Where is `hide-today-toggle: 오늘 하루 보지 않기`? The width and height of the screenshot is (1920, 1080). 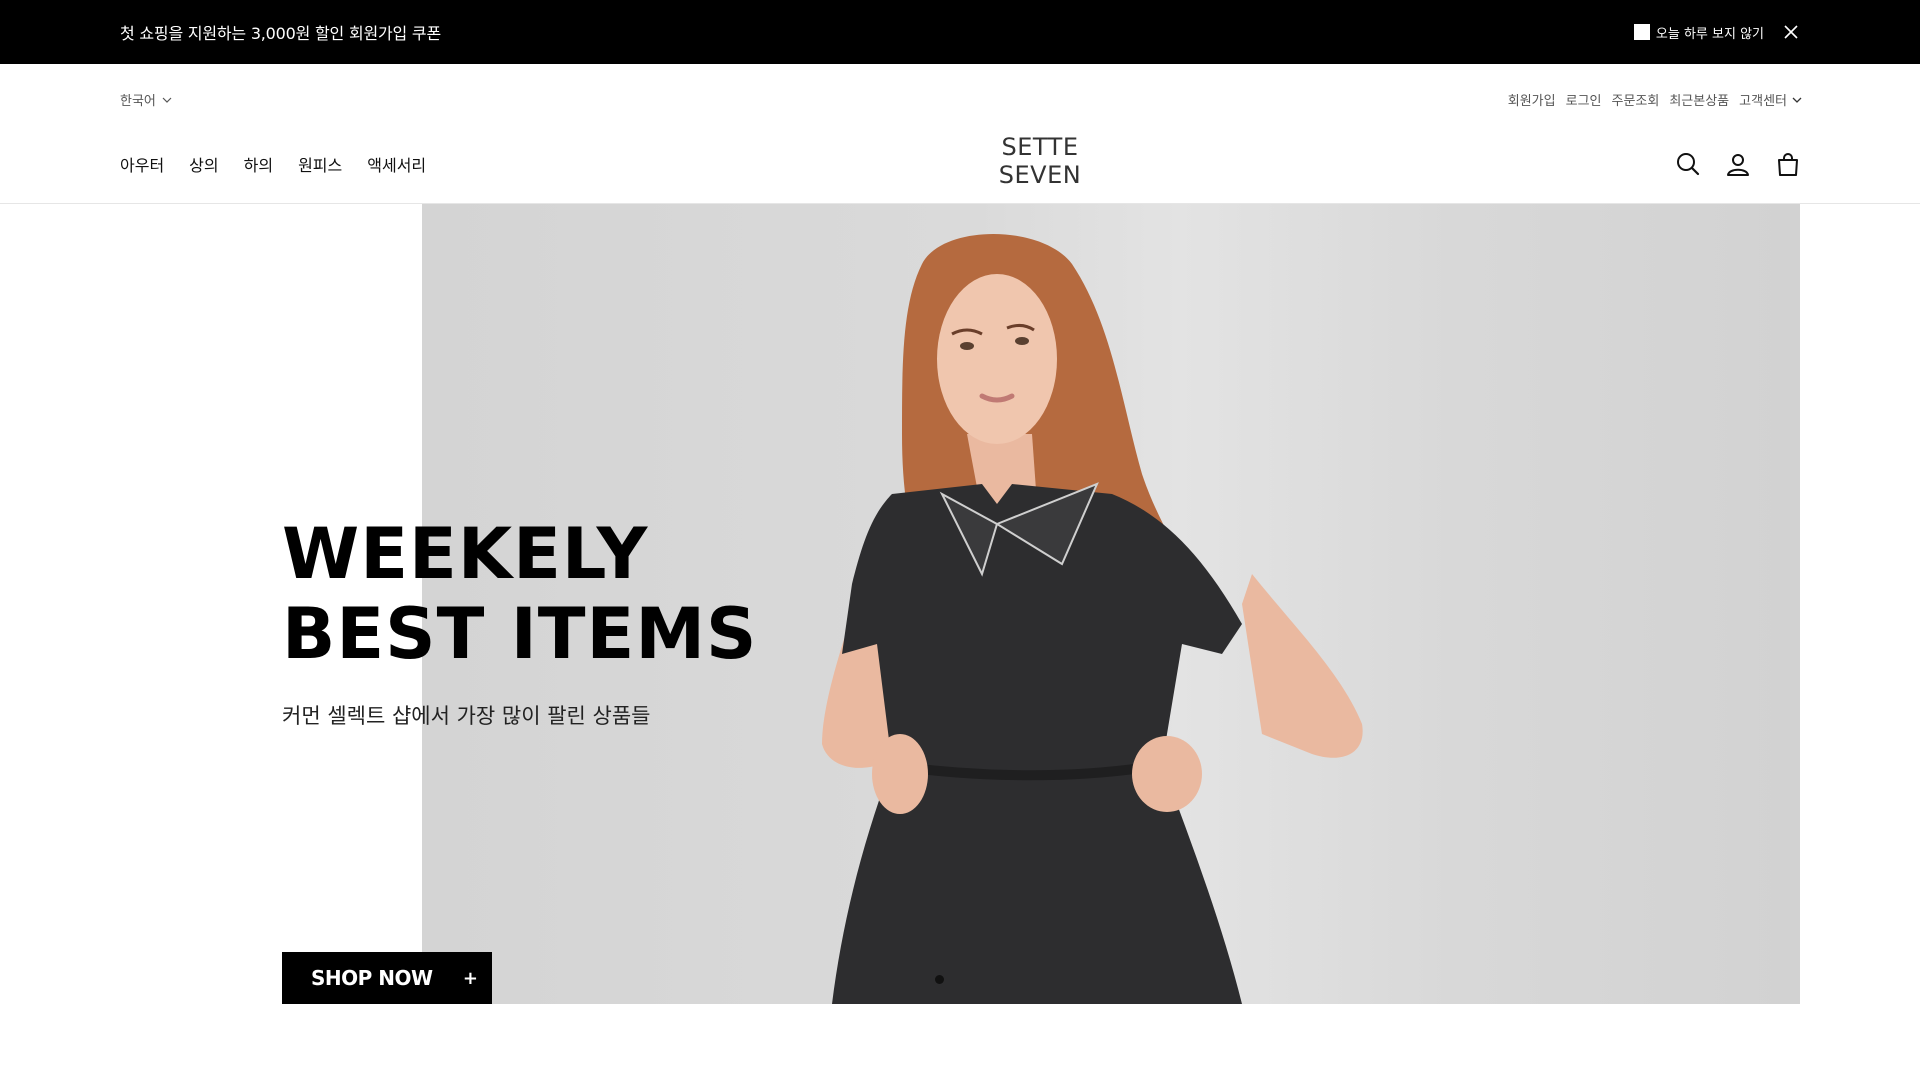
hide-today-toggle: 오늘 하루 보지 않기 is located at coordinates (1698, 32).